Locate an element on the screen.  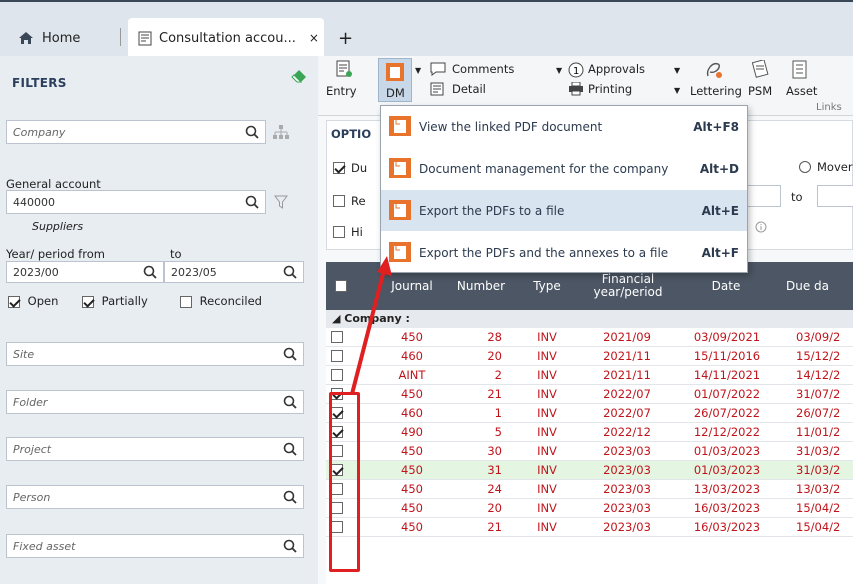
du-label: Du is located at coordinates (359, 168).